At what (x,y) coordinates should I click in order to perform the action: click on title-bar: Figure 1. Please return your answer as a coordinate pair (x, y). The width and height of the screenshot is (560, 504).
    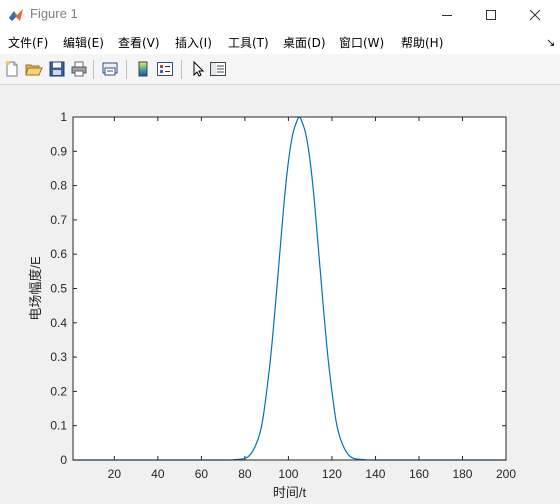
    Looking at the image, I should click on (280, 15).